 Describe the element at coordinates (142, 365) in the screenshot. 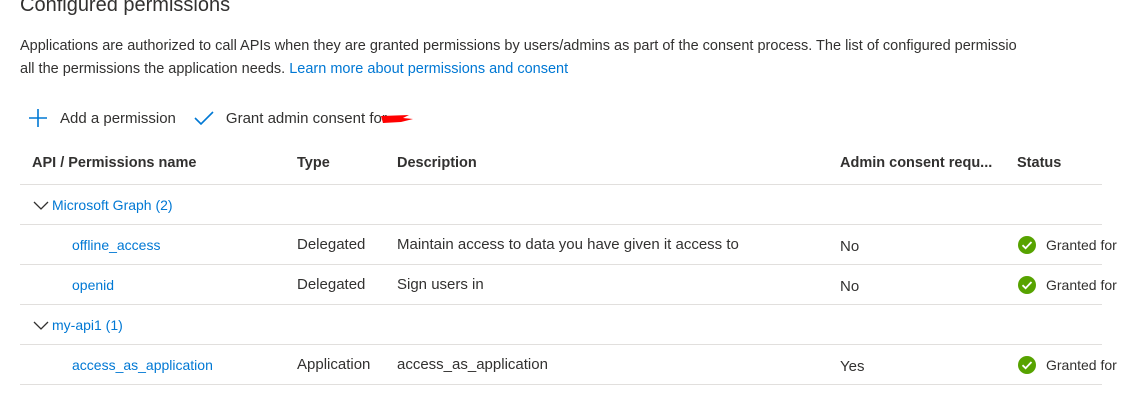

I see `permission-name-link: access_as_application` at that location.